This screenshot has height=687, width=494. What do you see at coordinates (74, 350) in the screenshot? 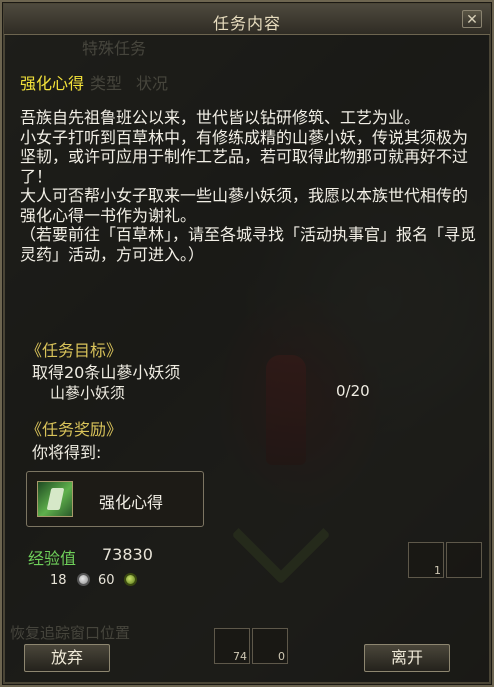
I see `objective-header: 《任务目标》` at bounding box center [74, 350].